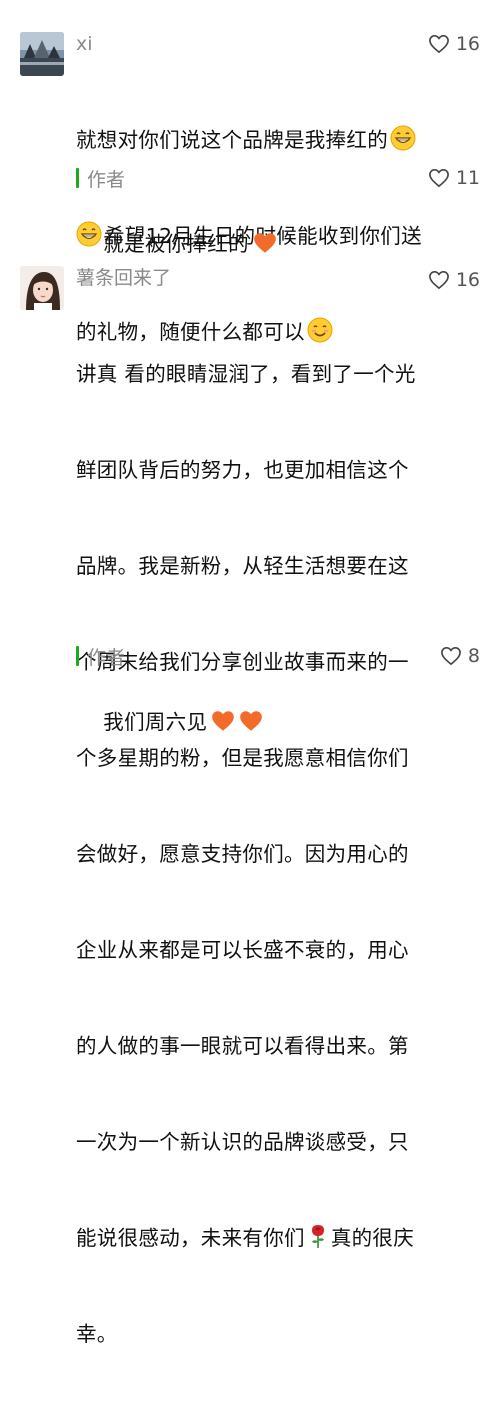  What do you see at coordinates (242, 566) in the screenshot?
I see `comment-line: 品牌。我是新粉，从轻生活想要在这` at bounding box center [242, 566].